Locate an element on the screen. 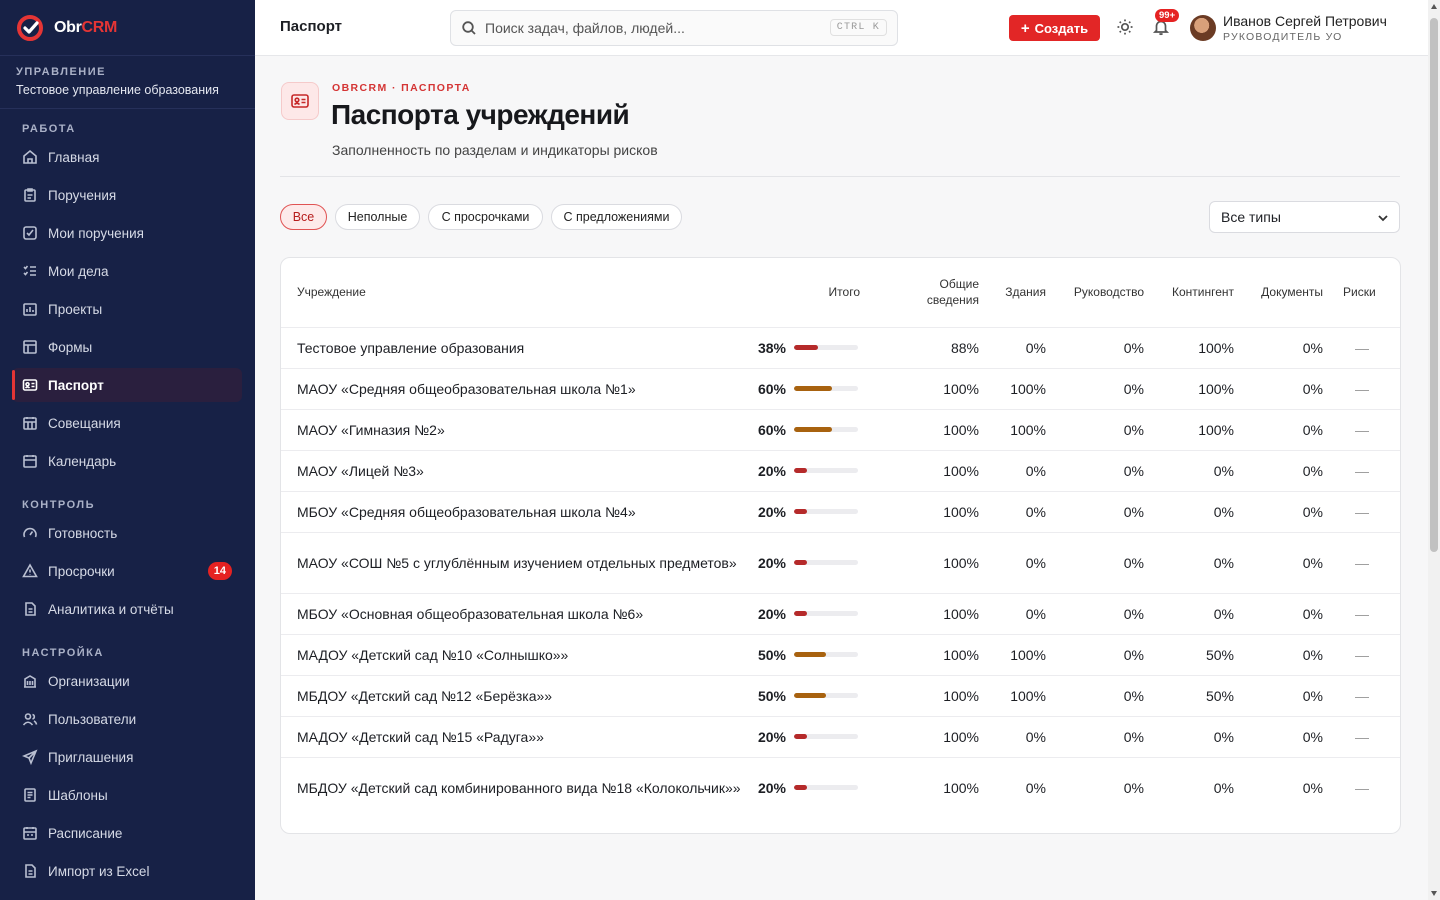 The width and height of the screenshot is (1440, 900). sidebar-item-my-tasks: Мои дела is located at coordinates (127, 271).